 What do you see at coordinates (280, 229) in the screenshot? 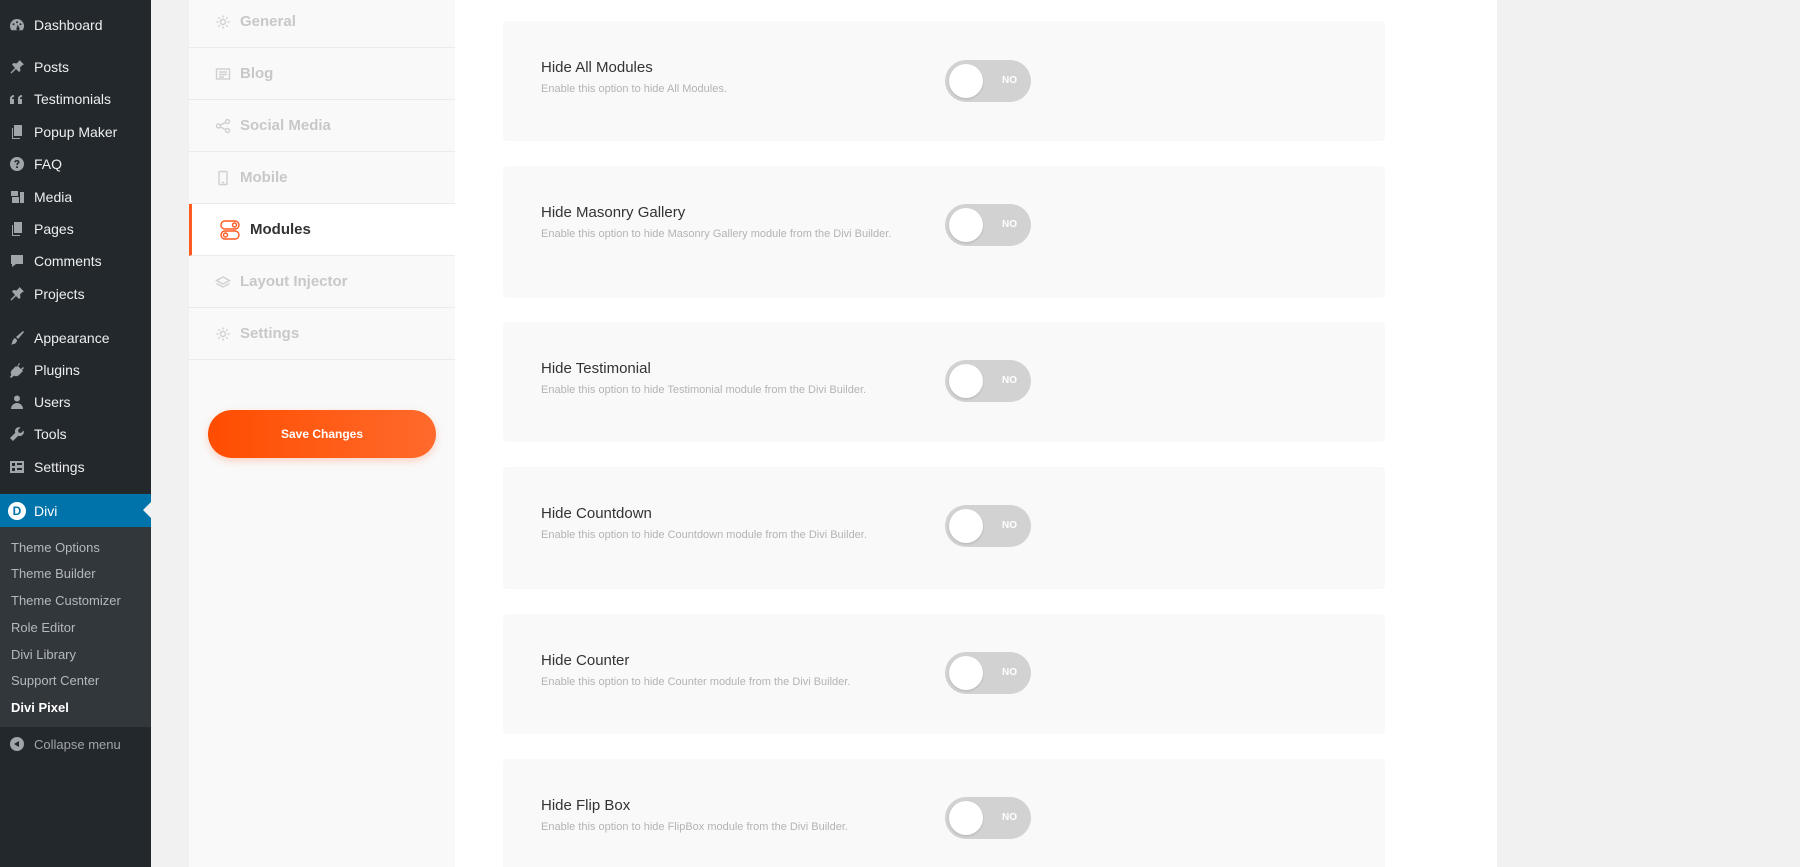
I see `nav-tab-label: Modules` at bounding box center [280, 229].